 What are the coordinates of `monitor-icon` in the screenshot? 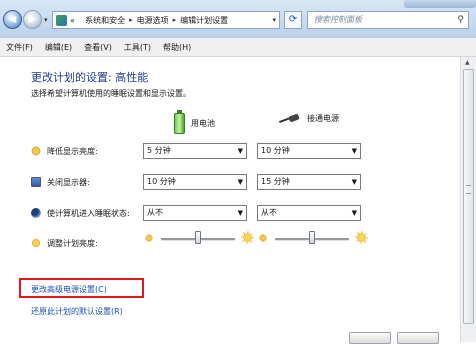 It's located at (36, 182).